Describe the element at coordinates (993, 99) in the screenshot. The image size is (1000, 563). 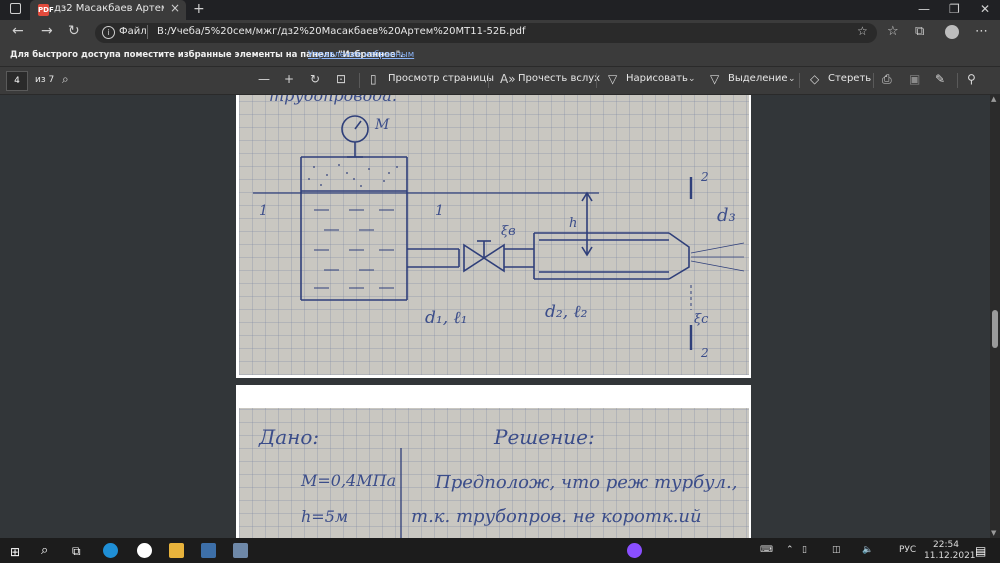
I see `scroll-up-arrow-icon: ▲` at that location.